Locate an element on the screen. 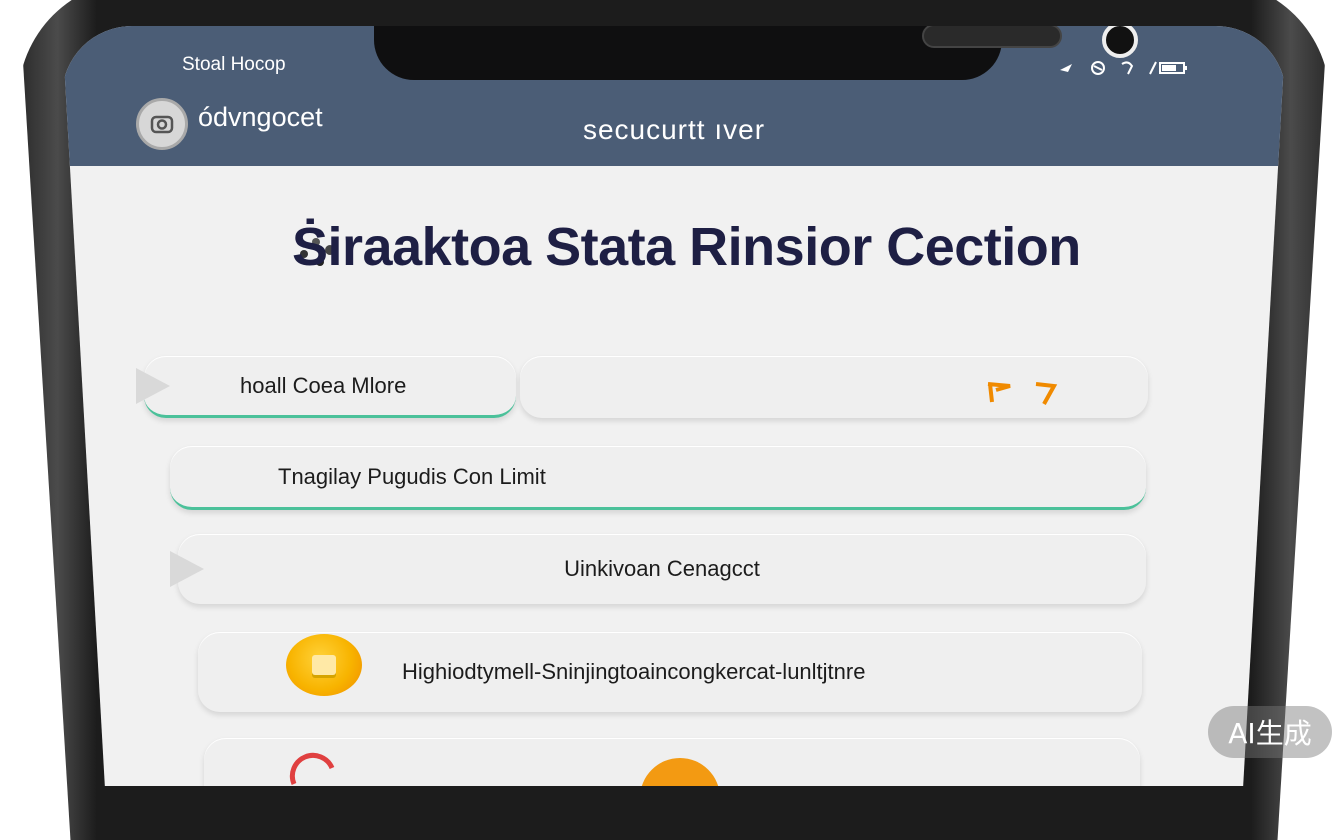  list-item-2: Tnagilay Pugudis Con Limit is located at coordinates (658, 478).